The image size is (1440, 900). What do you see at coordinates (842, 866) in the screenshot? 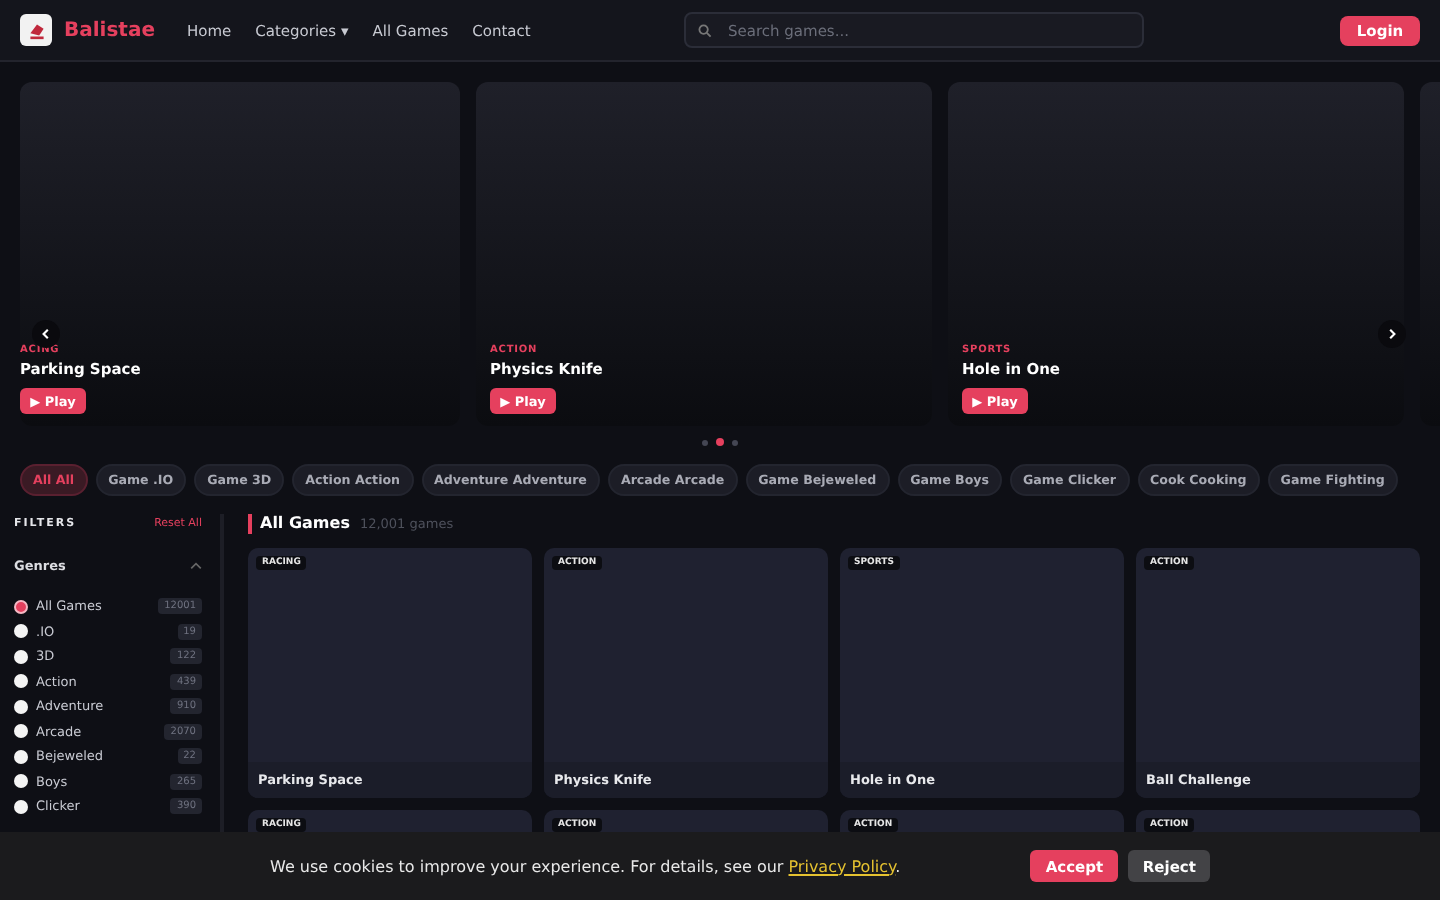
I see `privacy-policy-link: Privacy Policy` at bounding box center [842, 866].